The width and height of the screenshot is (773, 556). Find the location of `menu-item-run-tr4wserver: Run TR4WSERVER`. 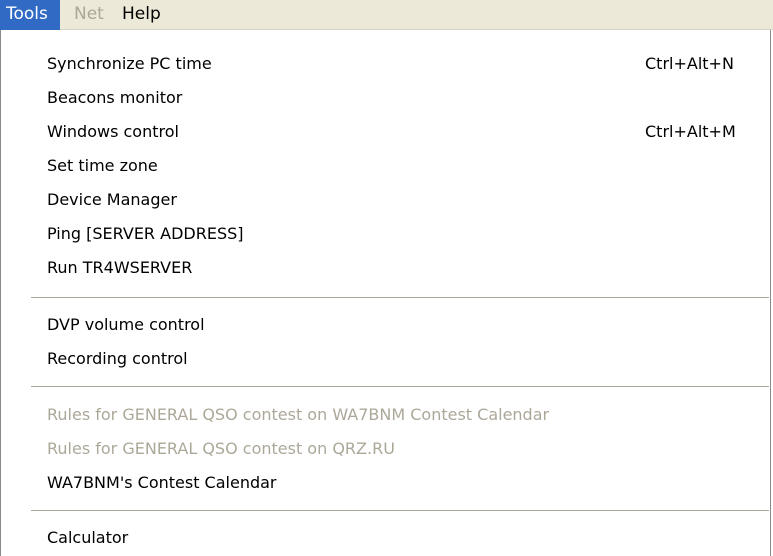

menu-item-run-tr4wserver: Run TR4WSERVER is located at coordinates (385, 268).